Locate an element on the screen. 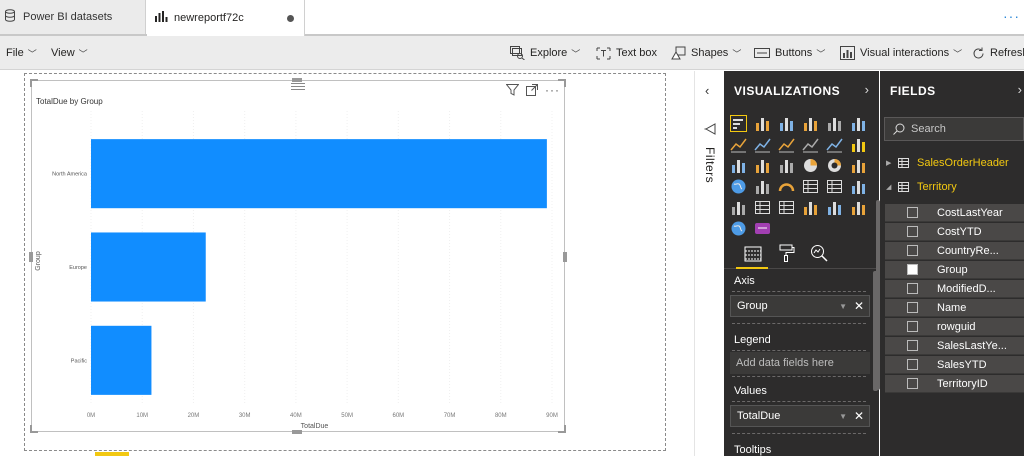  explore-menu: Explore ﹀ is located at coordinates (545, 53).